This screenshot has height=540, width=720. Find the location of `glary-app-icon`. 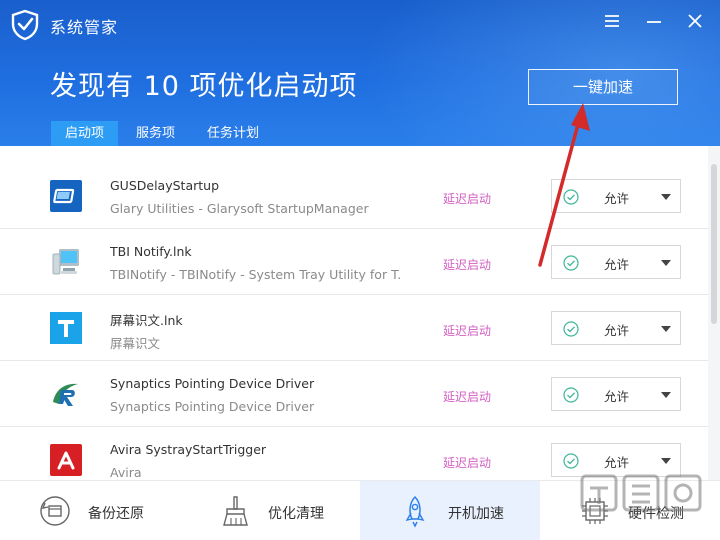

glary-app-icon is located at coordinates (66, 196).